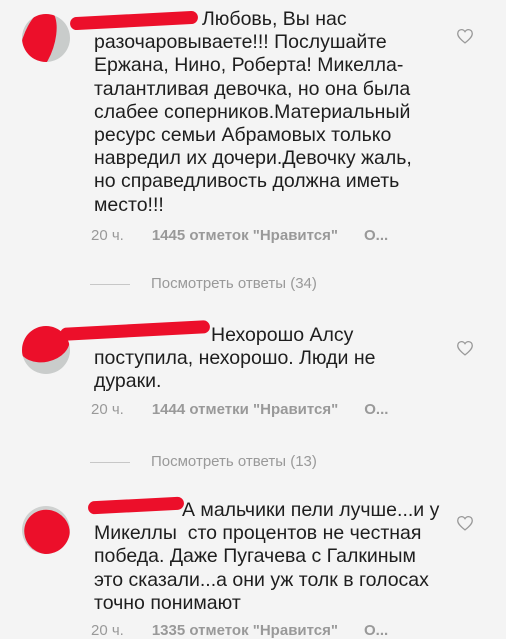 This screenshot has width=506, height=639. I want to click on likes-count: 1444 отметки "Нравится", so click(245, 409).